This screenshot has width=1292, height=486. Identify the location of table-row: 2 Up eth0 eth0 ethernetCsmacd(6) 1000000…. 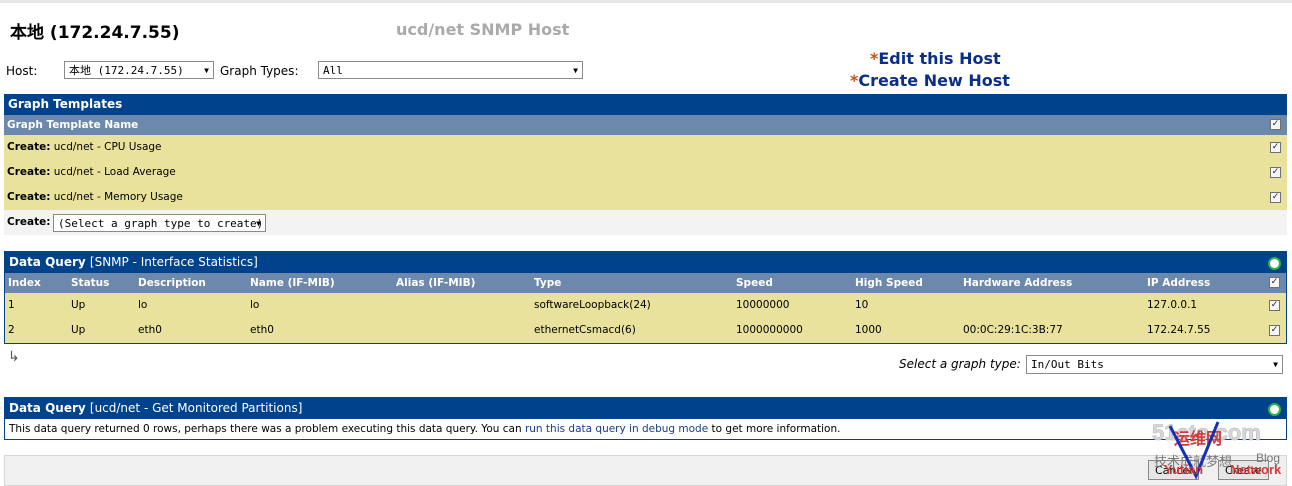
(645, 330).